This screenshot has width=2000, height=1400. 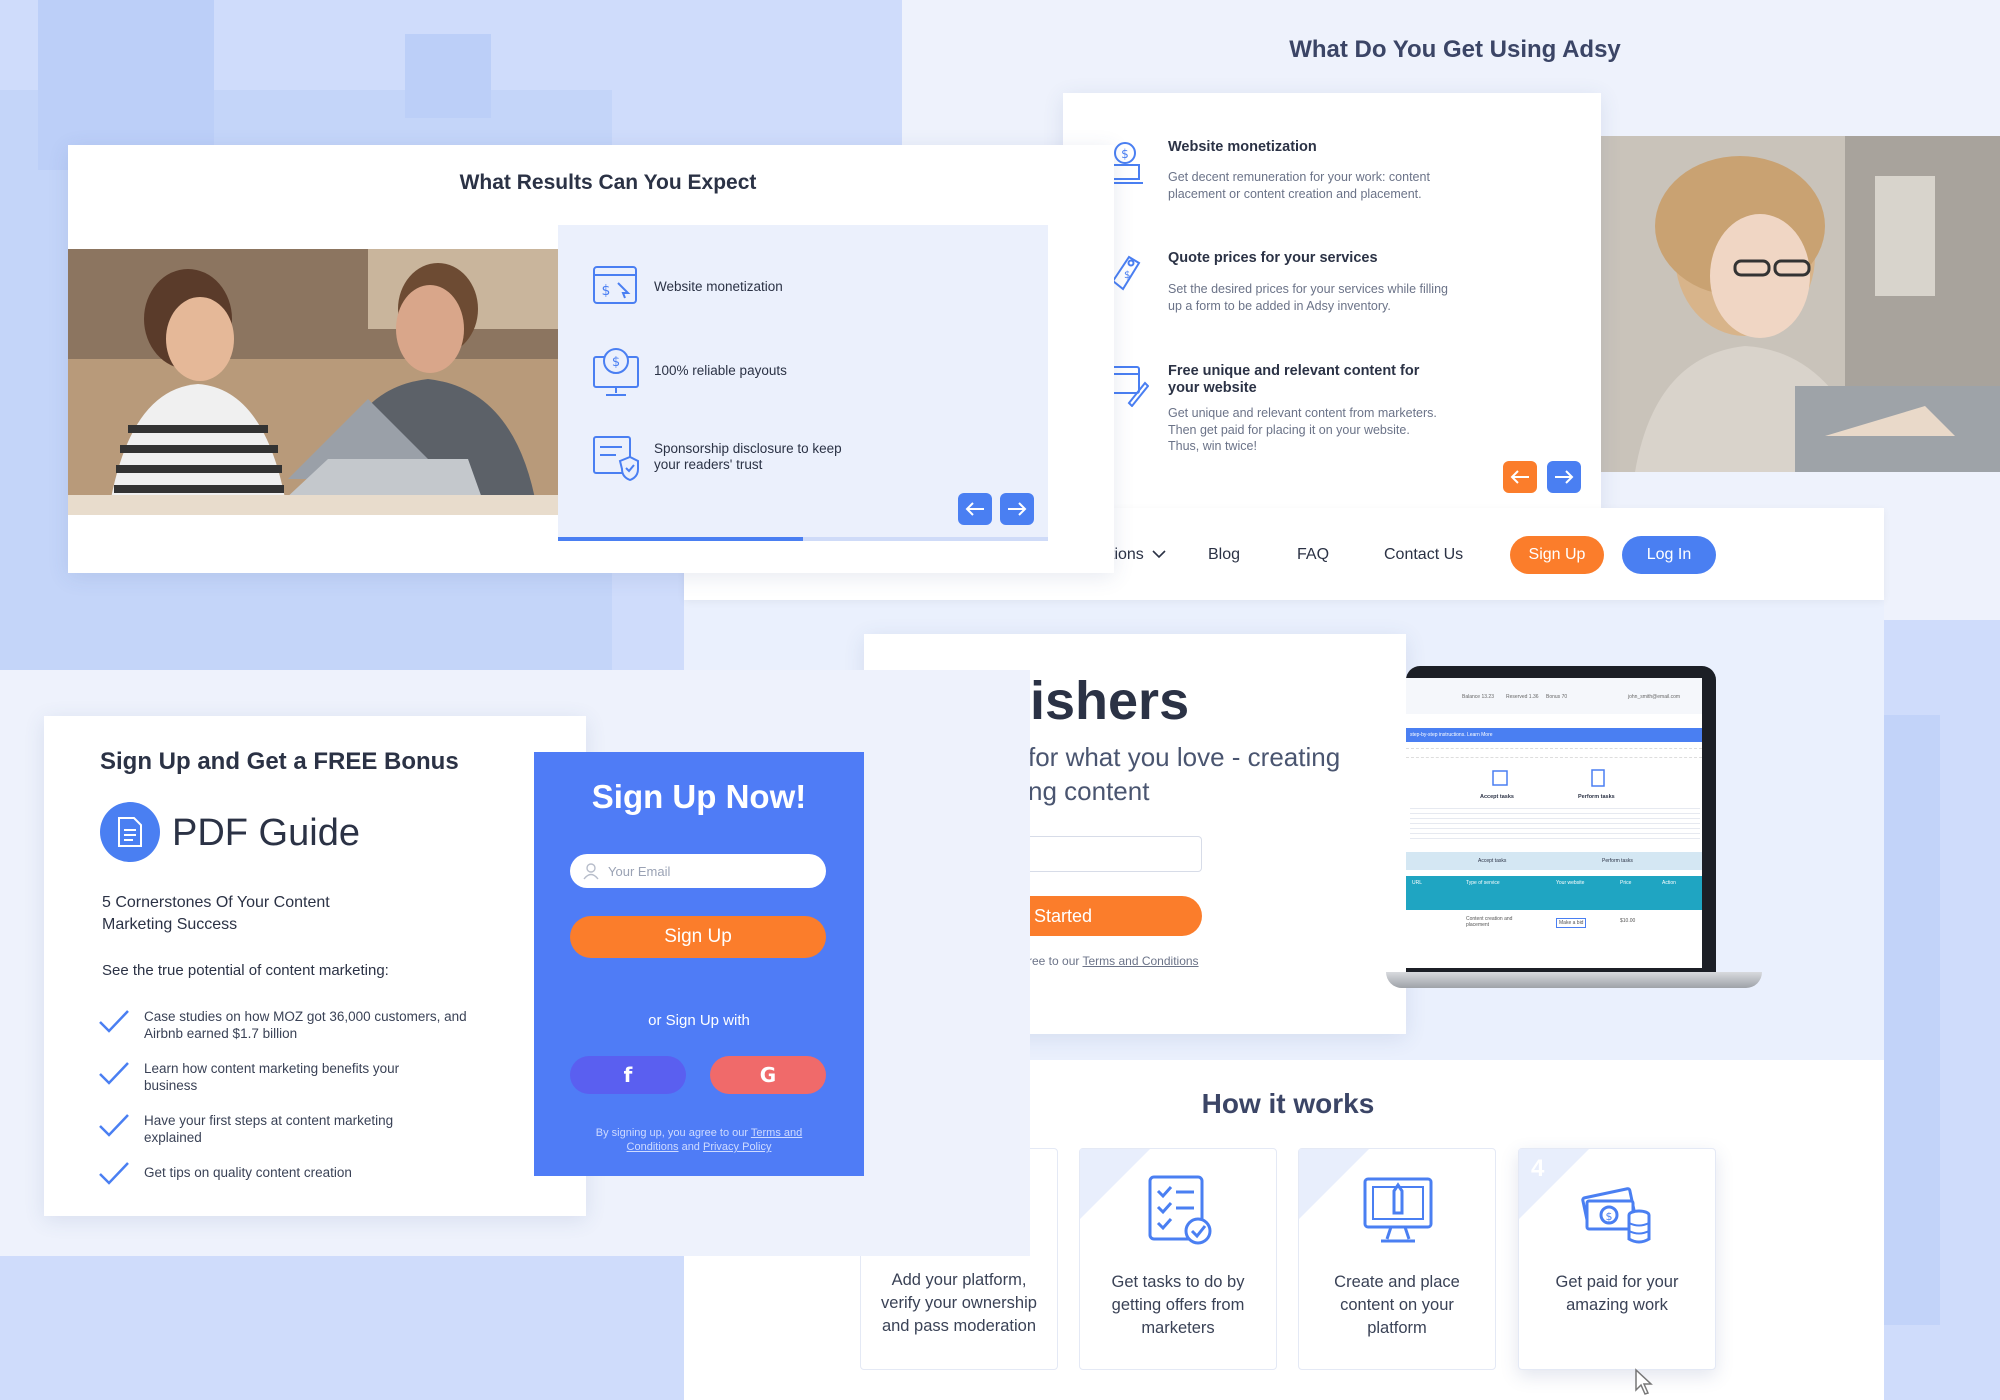 I want to click on screen-th-website: Your website, so click(x=1570, y=883).